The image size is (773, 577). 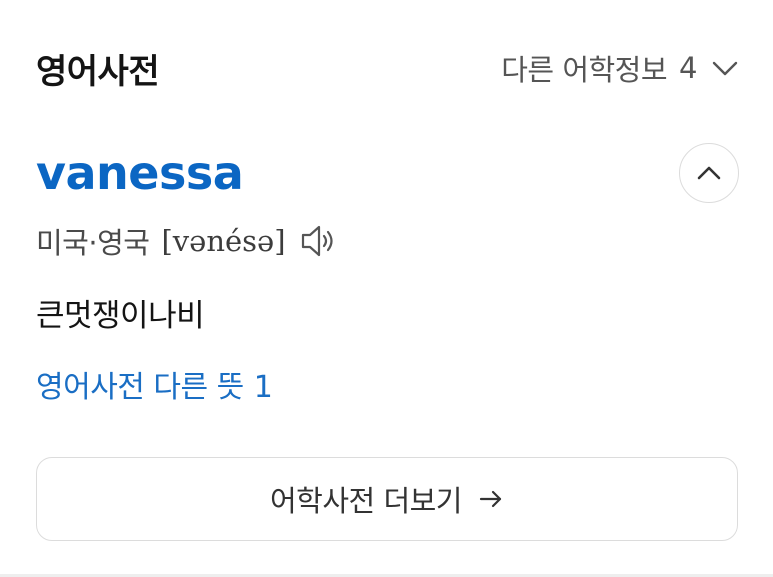 I want to click on headword-row: vanessa, so click(x=387, y=173).